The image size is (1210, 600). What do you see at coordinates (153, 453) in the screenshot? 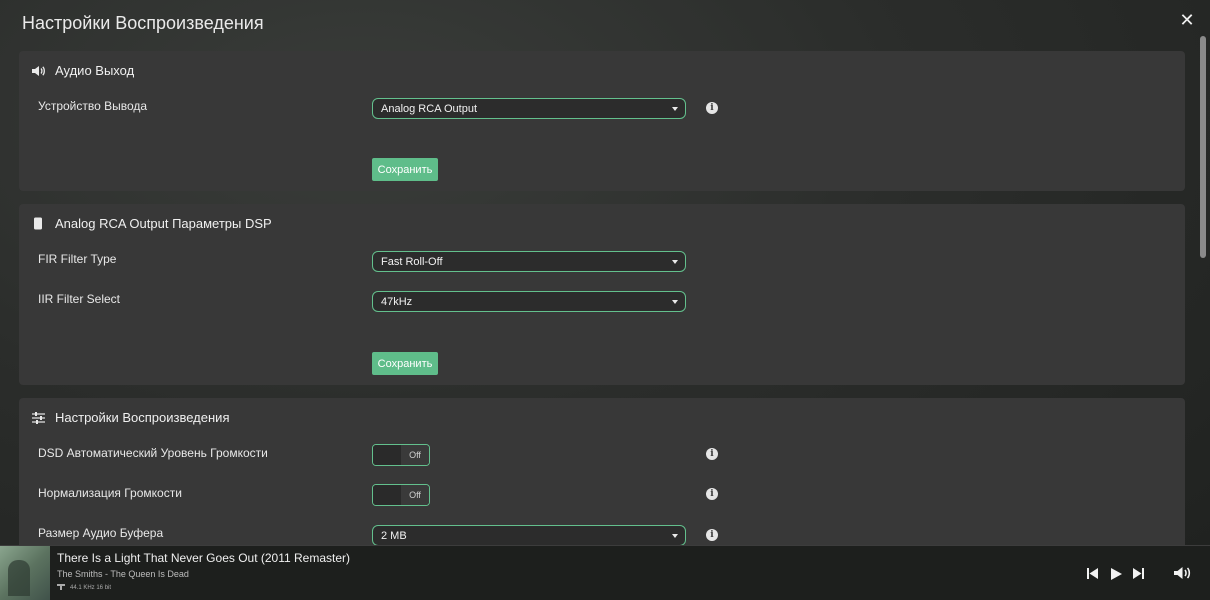
I see `dsd-volume-label: DSD Автоматический Уровень Громкости` at bounding box center [153, 453].